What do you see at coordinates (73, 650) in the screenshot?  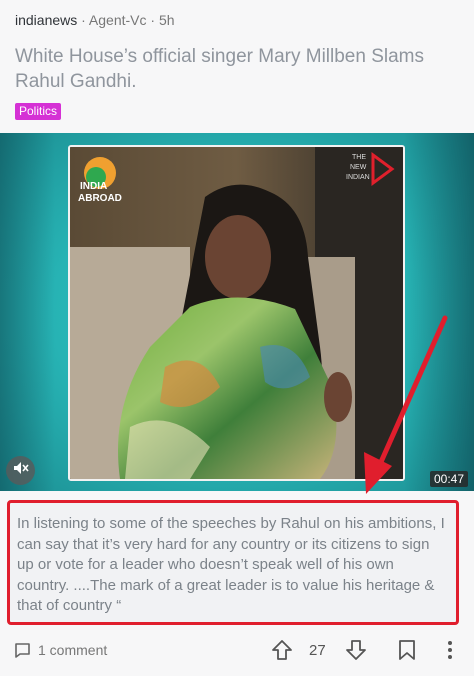 I see `comments-label: 1 comment` at bounding box center [73, 650].